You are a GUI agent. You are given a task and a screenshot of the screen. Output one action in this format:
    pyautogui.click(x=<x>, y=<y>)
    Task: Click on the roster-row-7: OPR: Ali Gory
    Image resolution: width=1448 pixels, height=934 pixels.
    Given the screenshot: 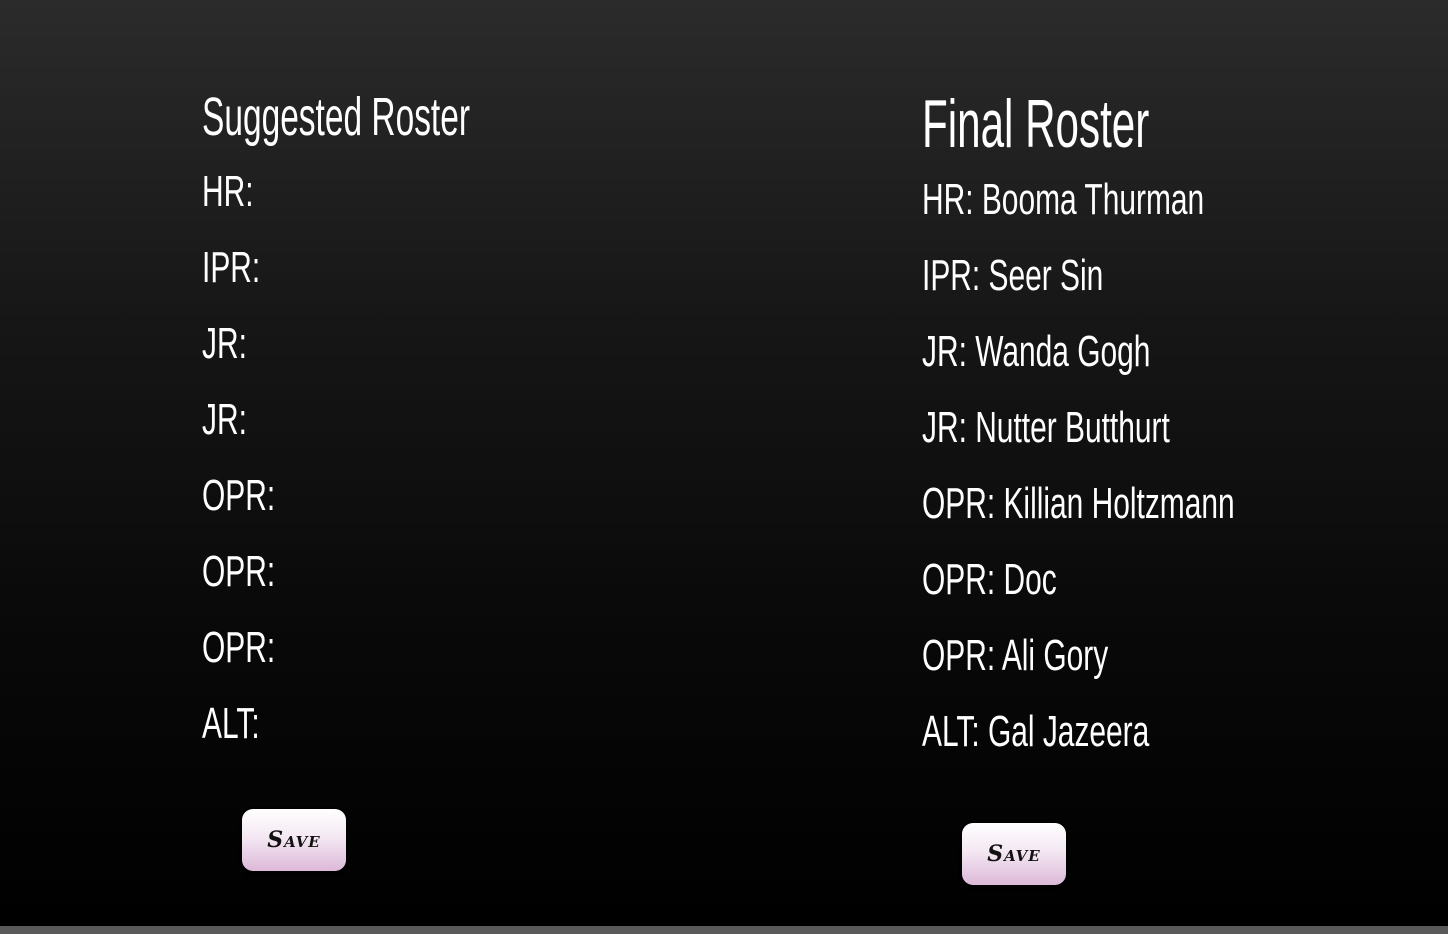 What is the action you would take?
    pyautogui.click(x=1172, y=668)
    